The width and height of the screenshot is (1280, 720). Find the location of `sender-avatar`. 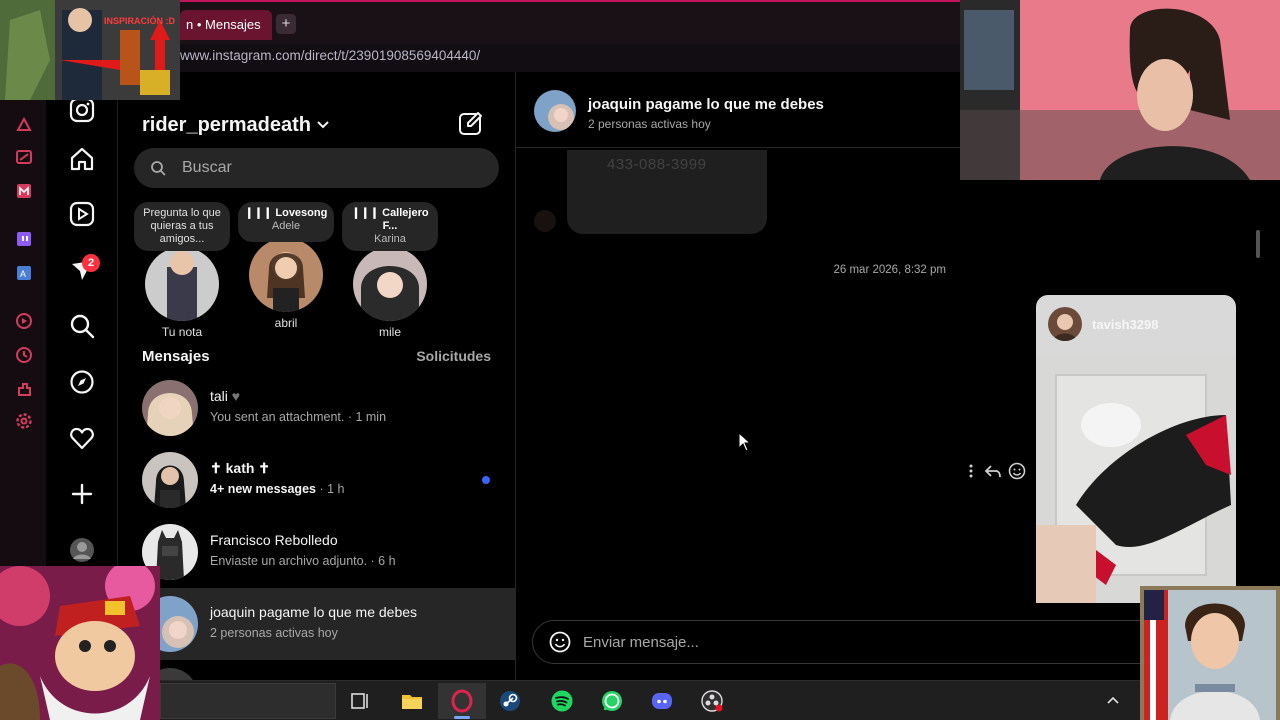

sender-avatar is located at coordinates (545, 221).